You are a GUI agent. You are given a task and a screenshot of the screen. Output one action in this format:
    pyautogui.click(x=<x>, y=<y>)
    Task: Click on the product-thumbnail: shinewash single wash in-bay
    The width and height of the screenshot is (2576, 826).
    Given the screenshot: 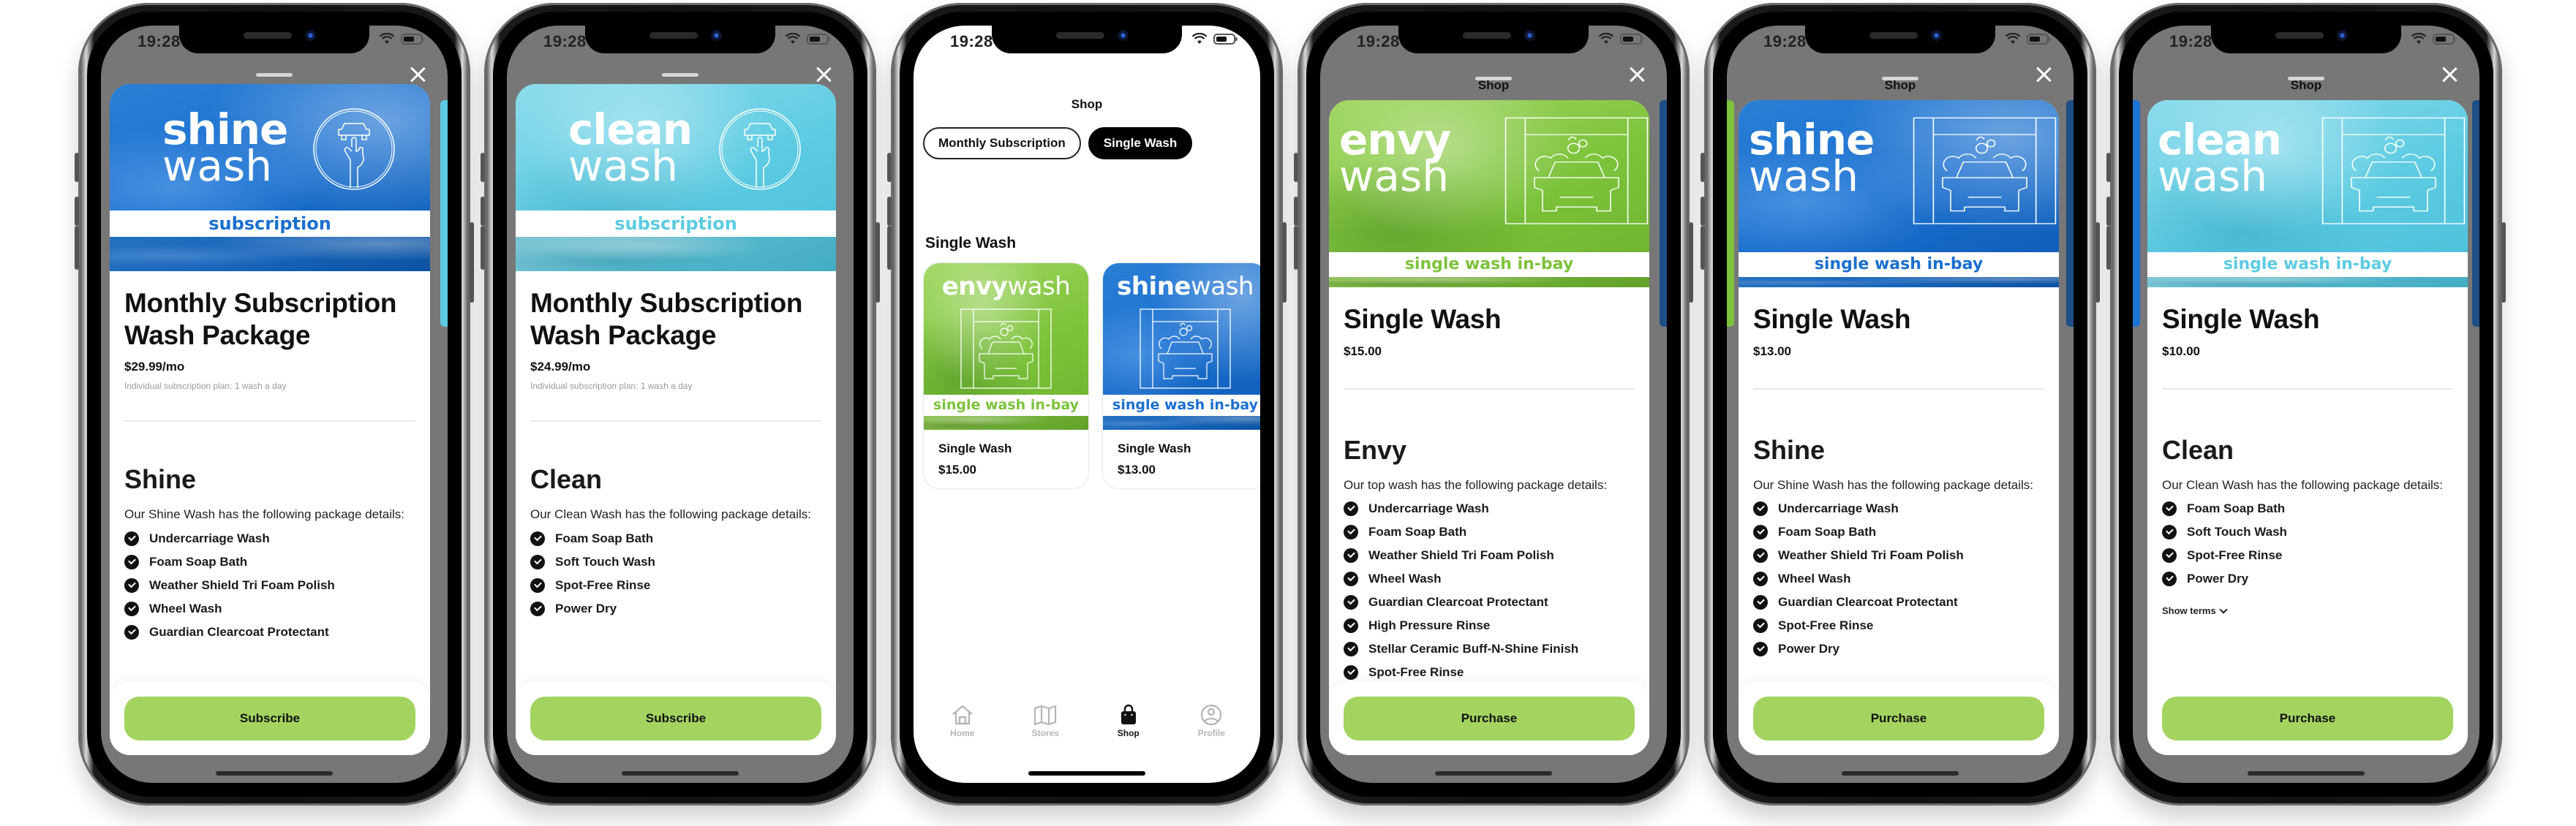 What is the action you would take?
    pyautogui.click(x=1181, y=346)
    